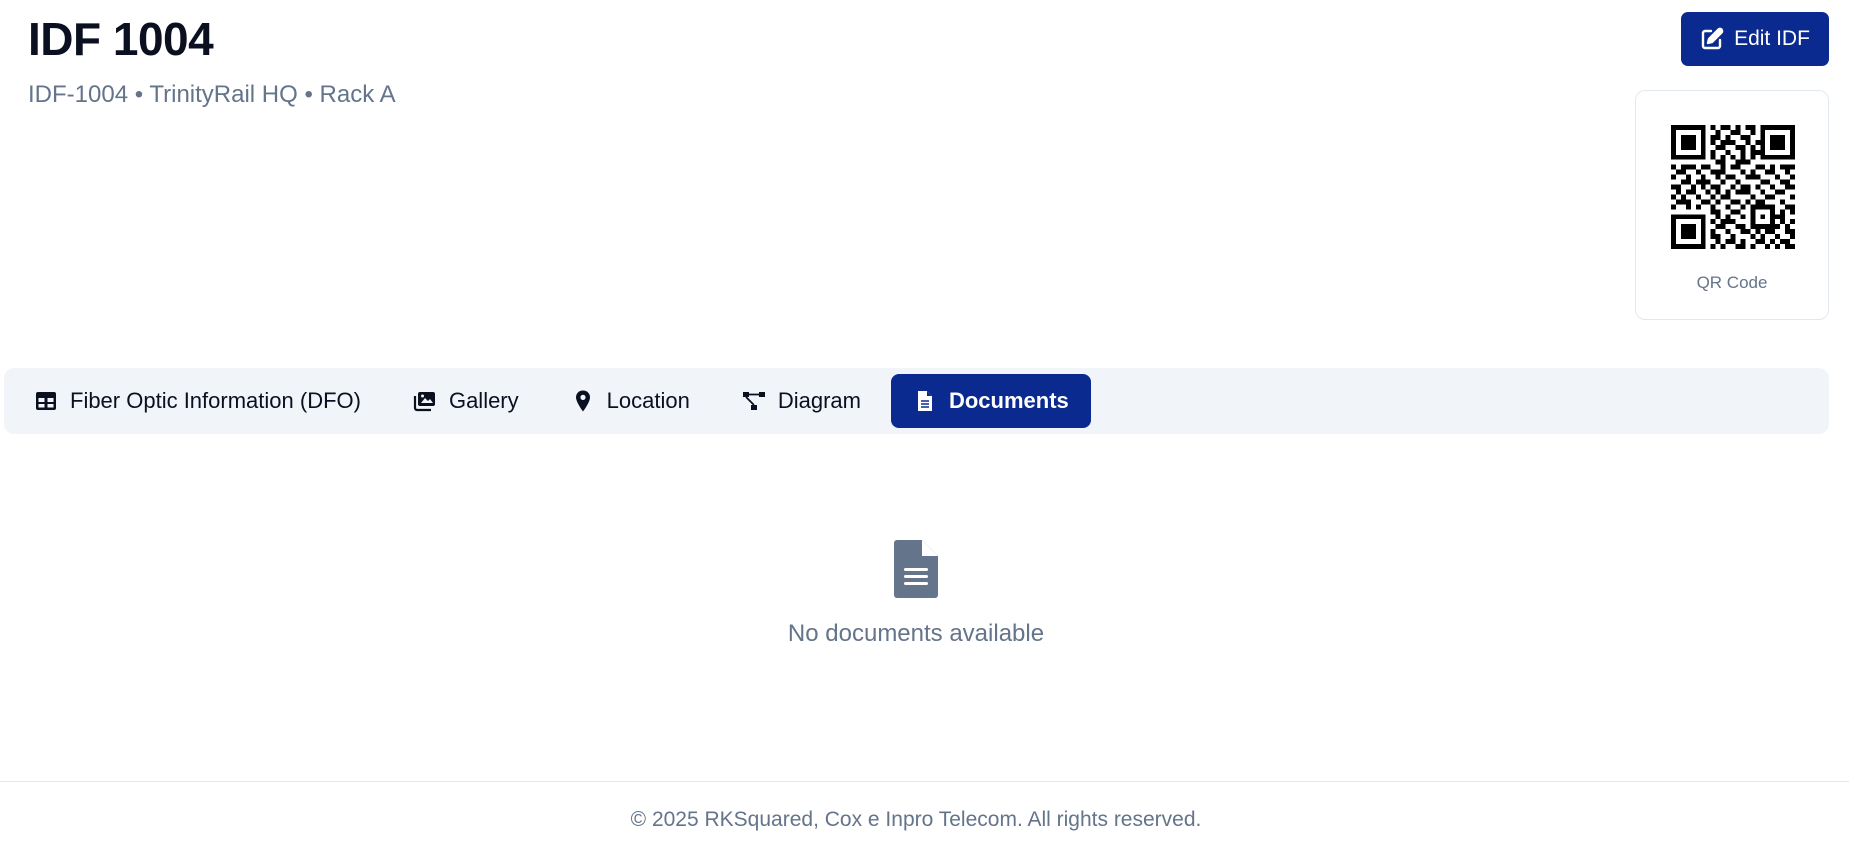 The image size is (1849, 847). I want to click on tab-label: Gallery, so click(483, 400).